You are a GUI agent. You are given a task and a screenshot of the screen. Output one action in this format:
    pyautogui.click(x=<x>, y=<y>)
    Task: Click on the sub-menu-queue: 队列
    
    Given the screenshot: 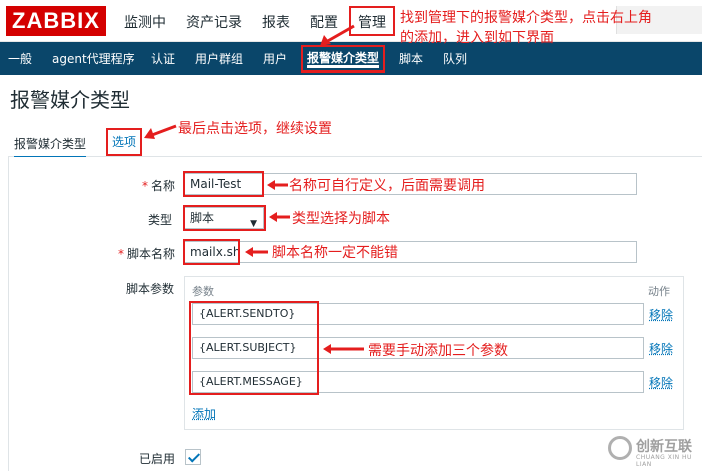 What is the action you would take?
    pyautogui.click(x=455, y=58)
    